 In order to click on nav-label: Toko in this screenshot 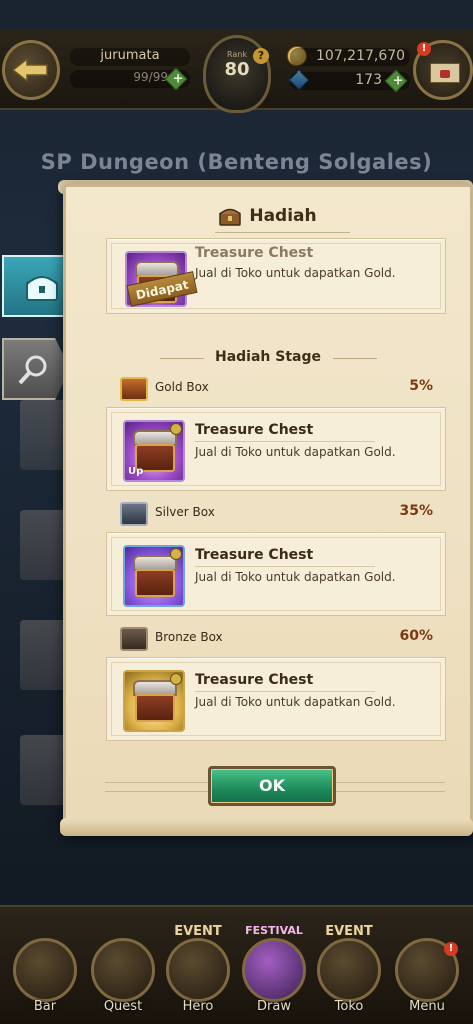, I will do `click(349, 1006)`.